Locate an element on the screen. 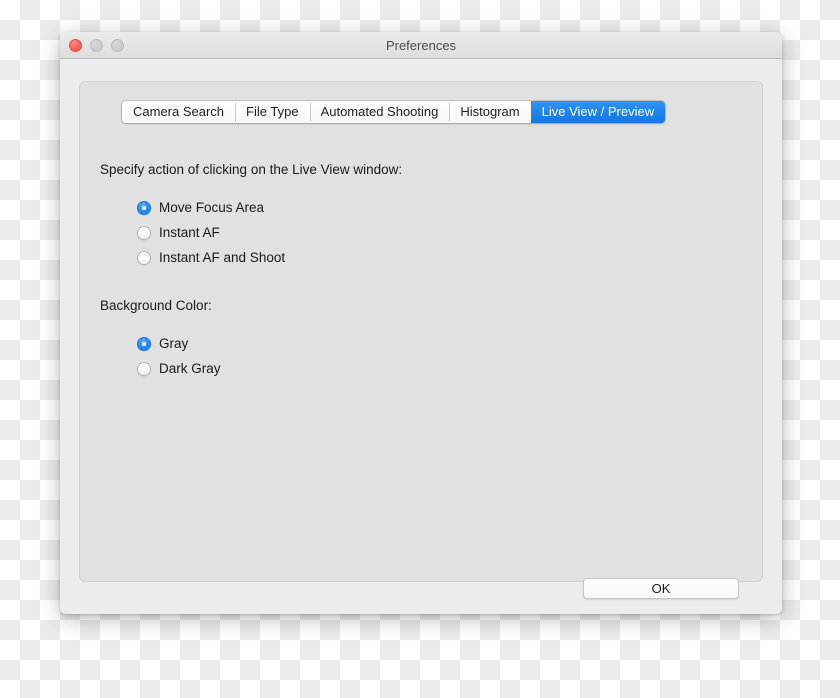 Image resolution: width=840 pixels, height=698 pixels. radio-label-instant-af-and-shoot: Instant AF and Shoot is located at coordinates (222, 257).